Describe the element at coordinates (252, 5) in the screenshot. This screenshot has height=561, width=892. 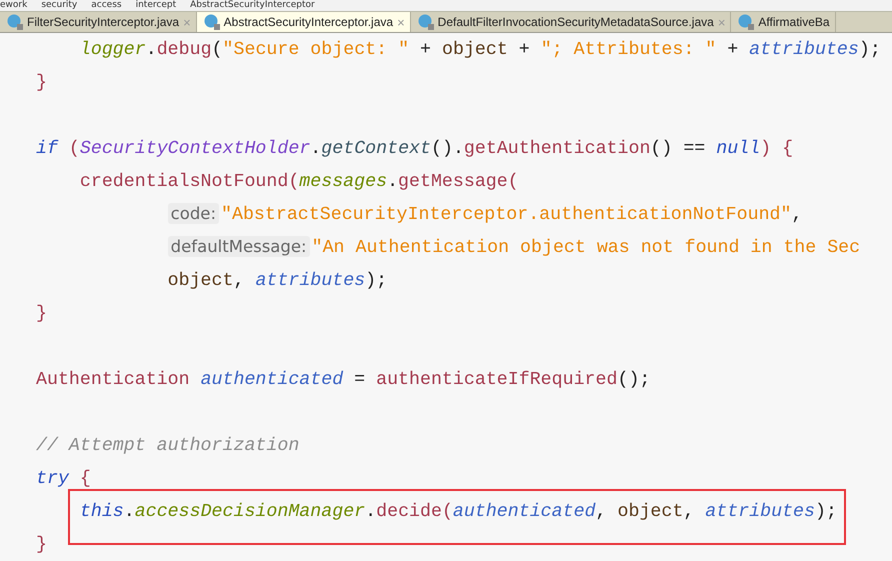
I see `breadcrumb-item: AbstractSecurityInterceptor` at that location.